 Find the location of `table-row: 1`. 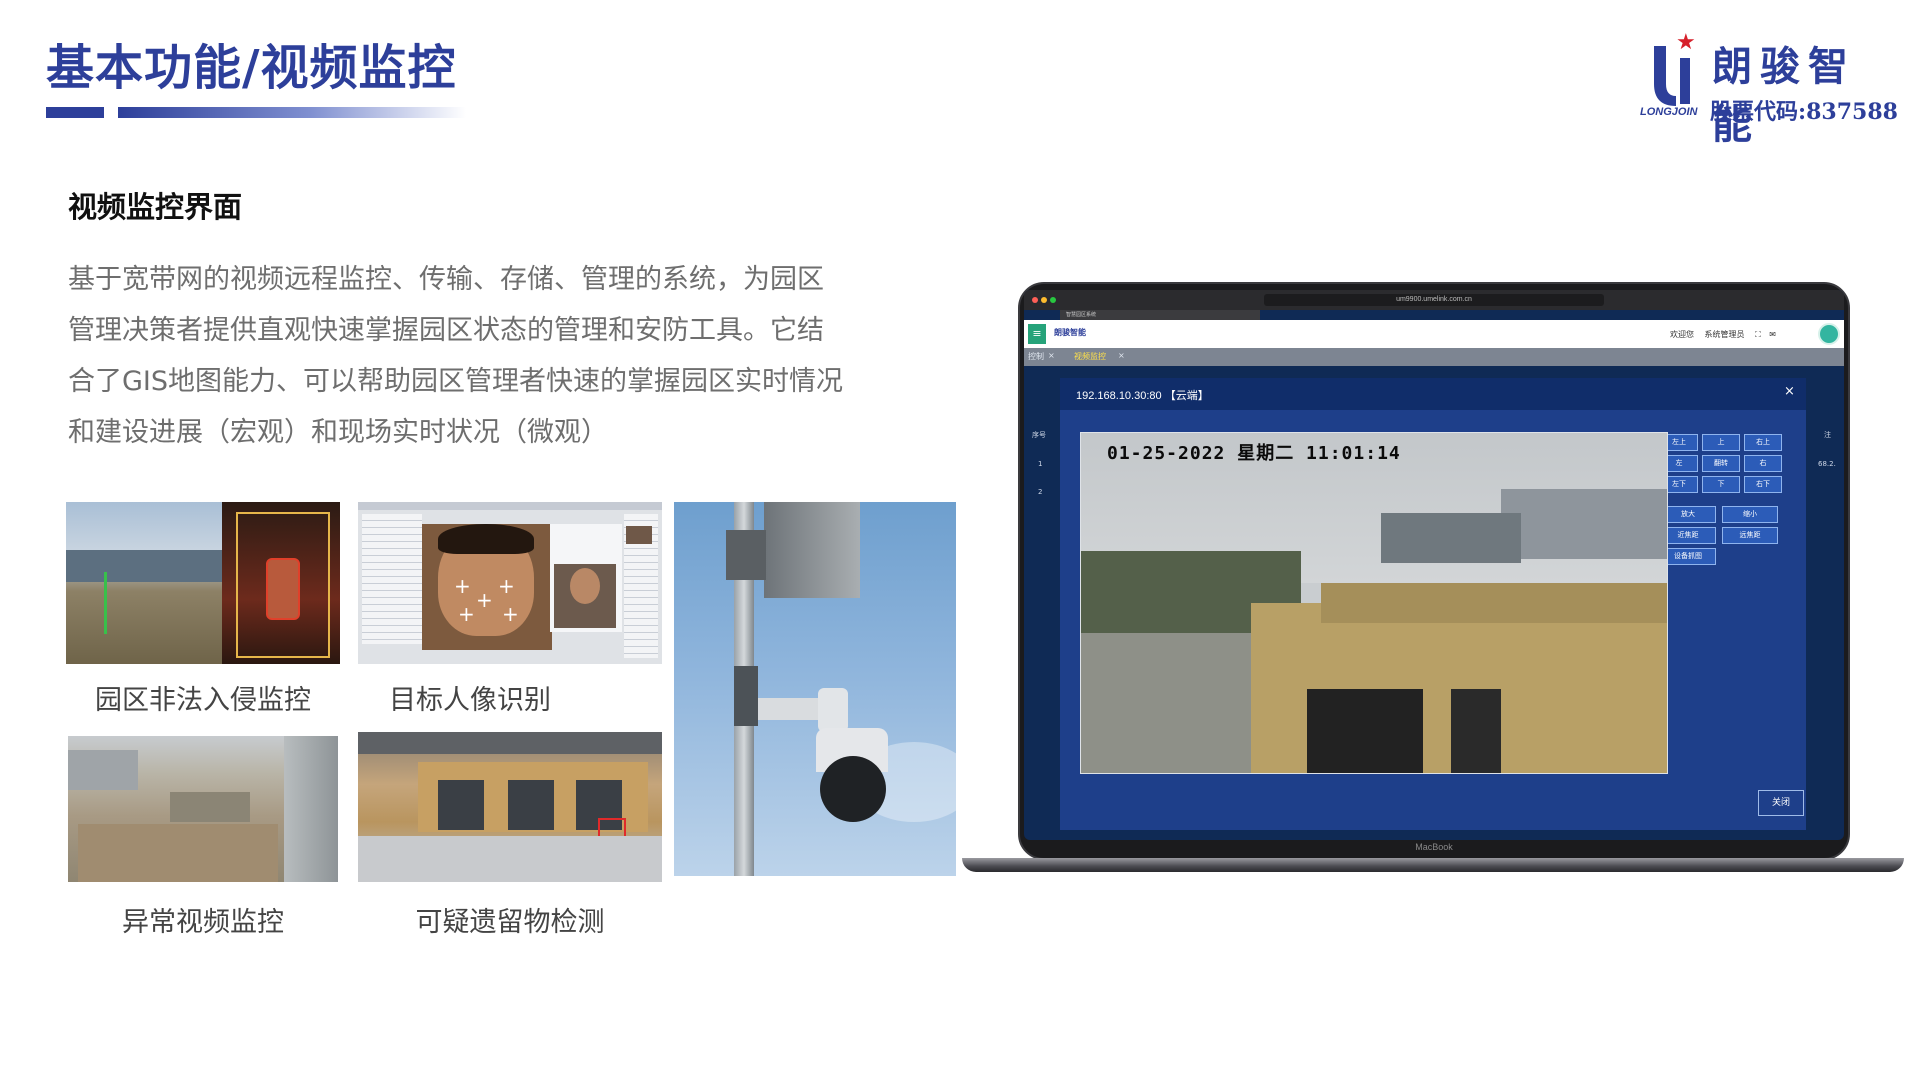

table-row: 1 is located at coordinates (1040, 464).